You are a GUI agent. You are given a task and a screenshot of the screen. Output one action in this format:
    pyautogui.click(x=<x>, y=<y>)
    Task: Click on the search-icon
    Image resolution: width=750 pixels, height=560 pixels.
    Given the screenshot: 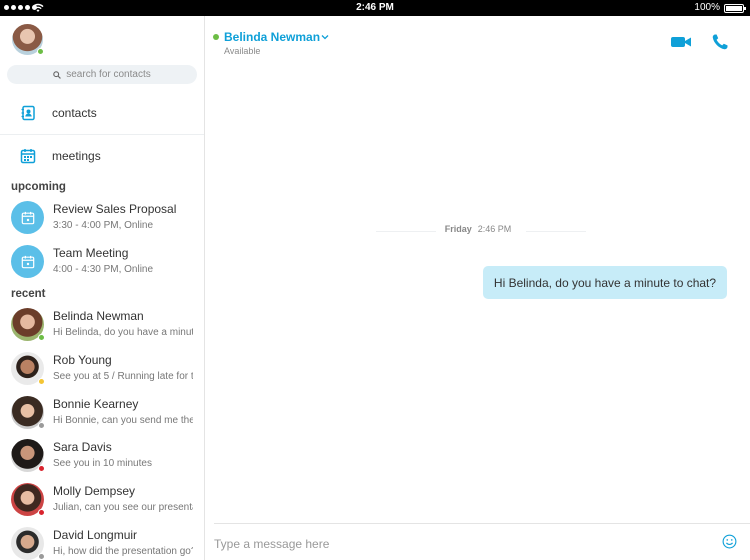 What is the action you would take?
    pyautogui.click(x=57, y=74)
    